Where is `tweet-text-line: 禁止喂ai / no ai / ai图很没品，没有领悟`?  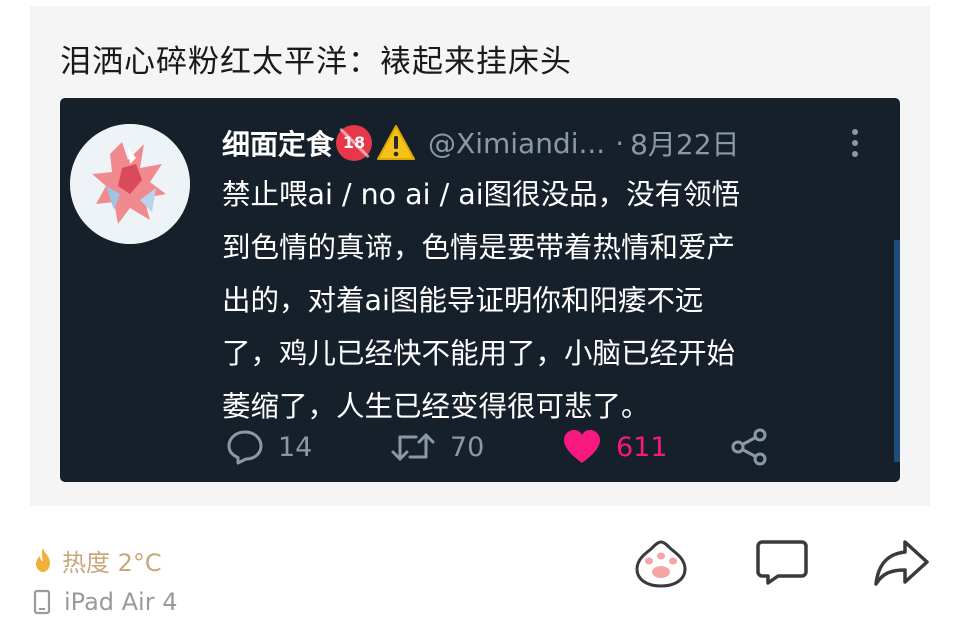
tweet-text-line: 禁止喂ai / no ai / ai图很没品，没有领悟 is located at coordinates (481, 194).